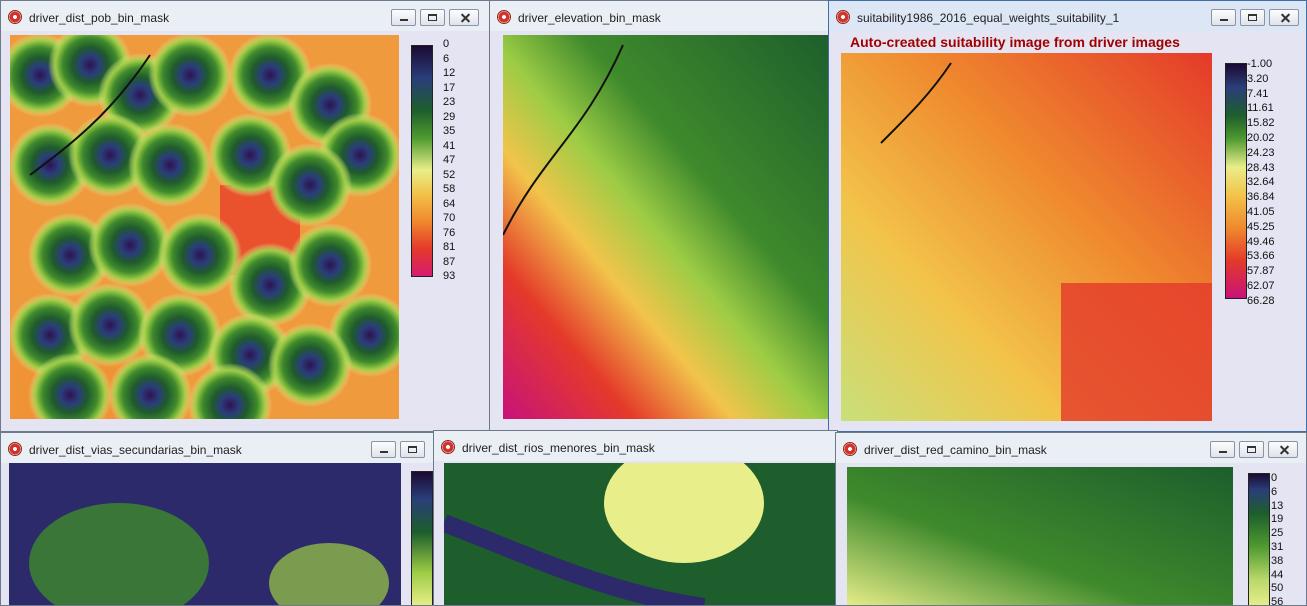 This screenshot has height=606, width=1307. Describe the element at coordinates (449, 261) in the screenshot. I see `legend-tick-label: 87` at that location.